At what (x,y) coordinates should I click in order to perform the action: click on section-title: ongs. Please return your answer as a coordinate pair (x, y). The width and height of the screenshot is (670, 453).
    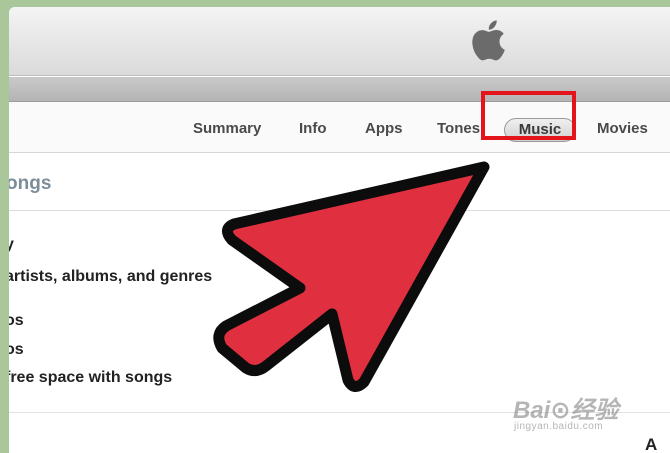
    Looking at the image, I should click on (30, 183).